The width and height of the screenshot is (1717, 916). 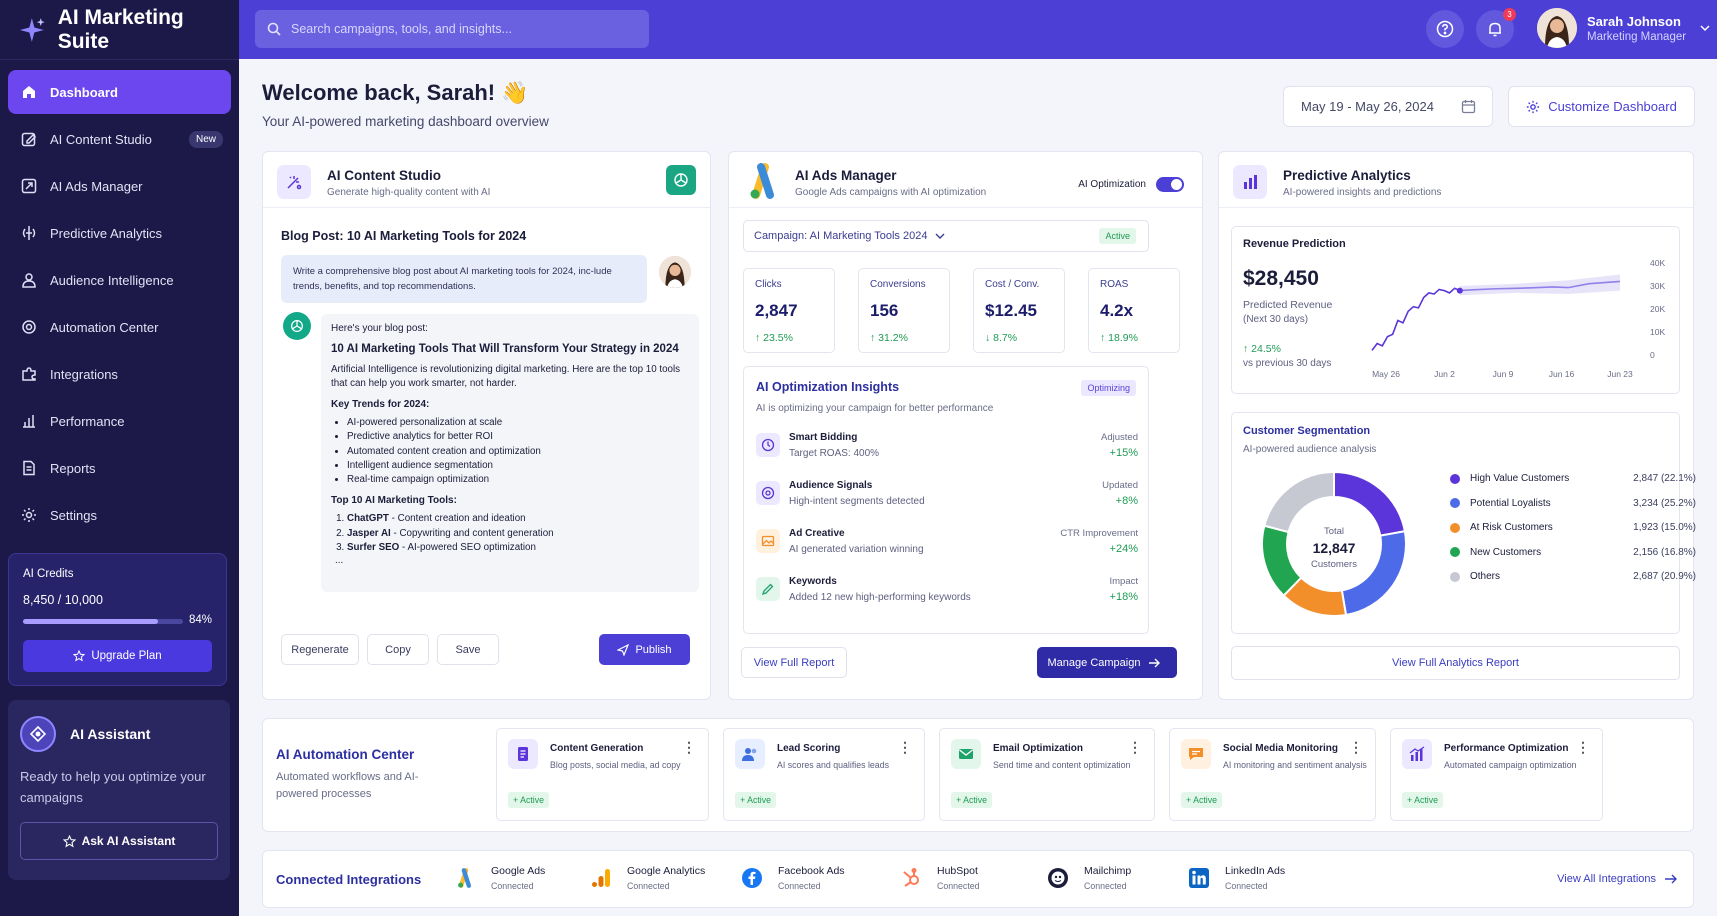 What do you see at coordinates (1117, 236) in the screenshot?
I see `status-badge: Active` at bounding box center [1117, 236].